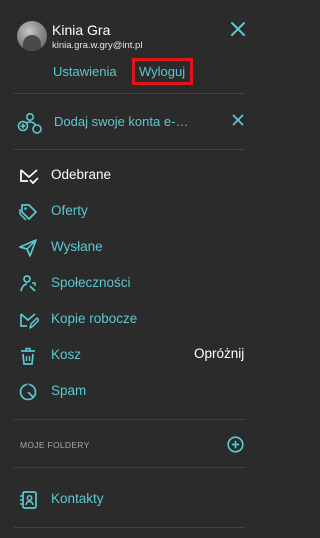 Image resolution: width=320 pixels, height=538 pixels. I want to click on empty-trash-button: Opróżnij, so click(219, 353).